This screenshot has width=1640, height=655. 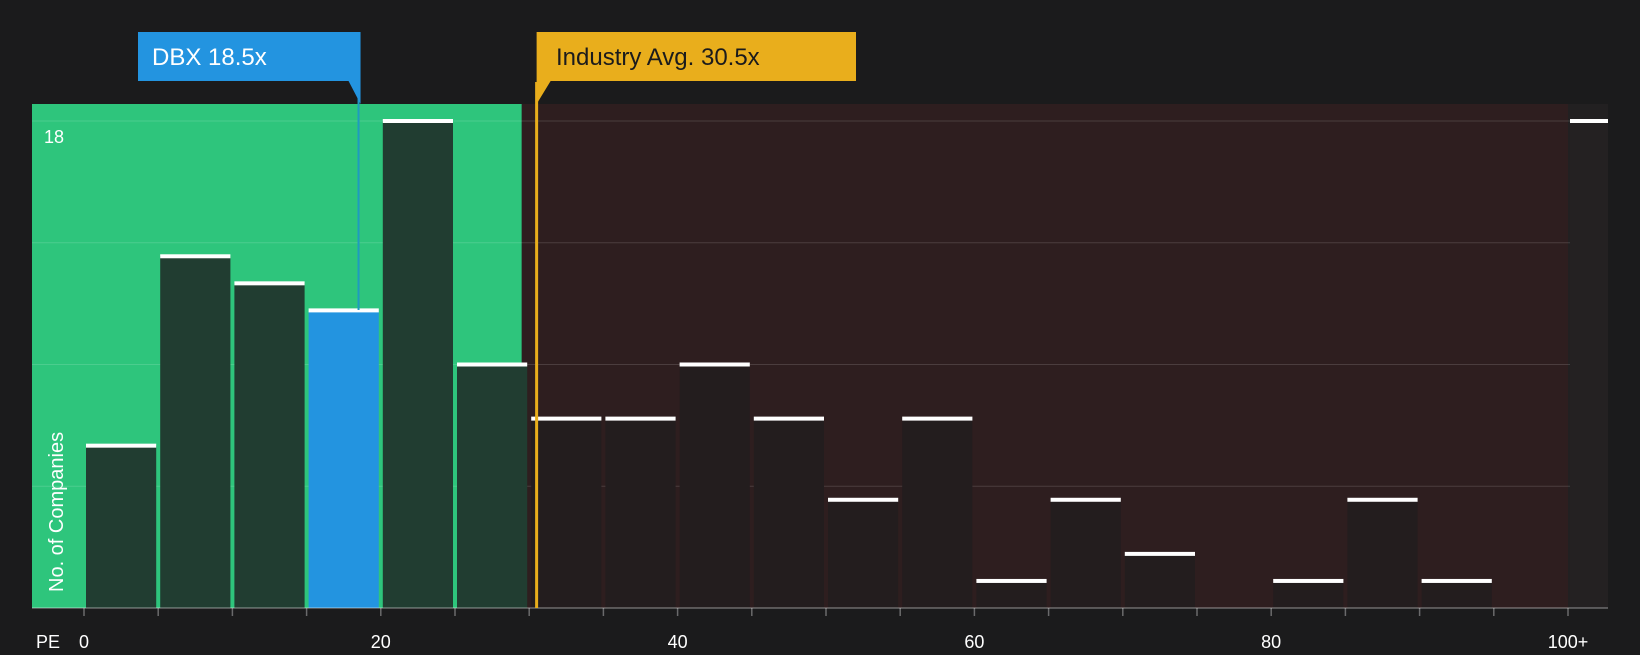 I want to click on x-tick-label: 80, so click(x=1271, y=641).